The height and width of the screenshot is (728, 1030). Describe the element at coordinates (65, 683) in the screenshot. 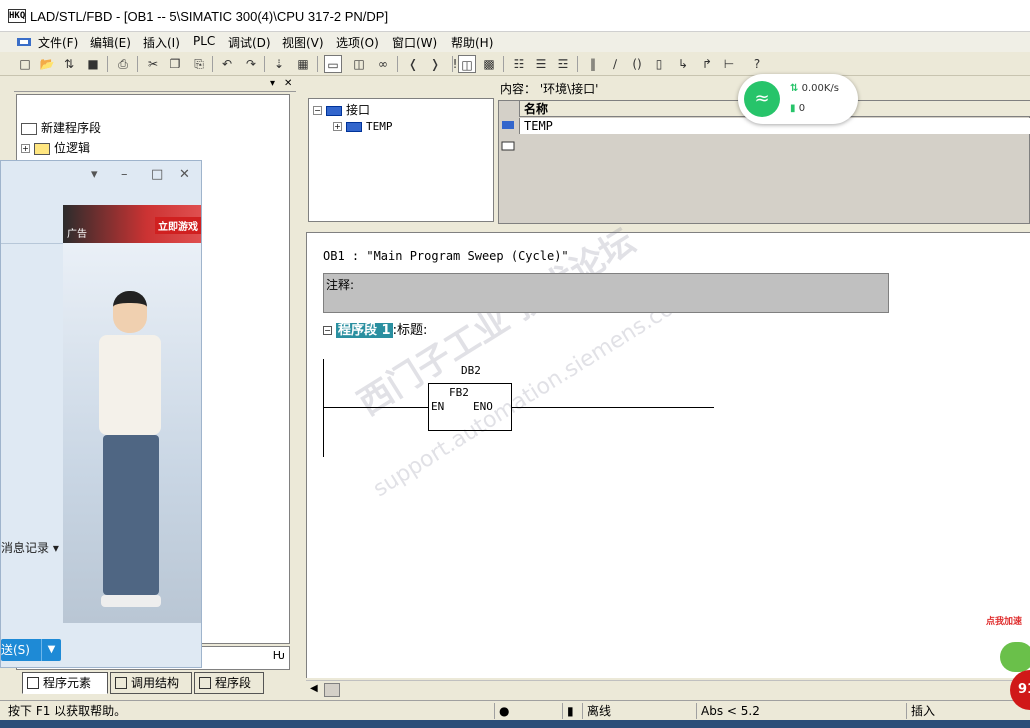

I see `tab-program-elements: 程序元素` at that location.